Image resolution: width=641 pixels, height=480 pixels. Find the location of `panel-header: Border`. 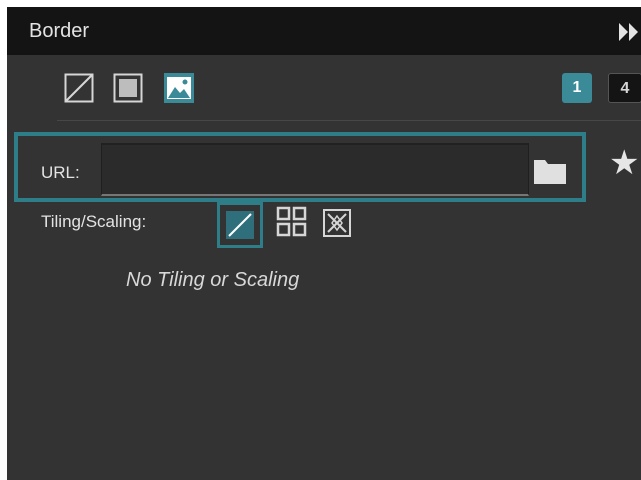

panel-header: Border is located at coordinates (324, 31).